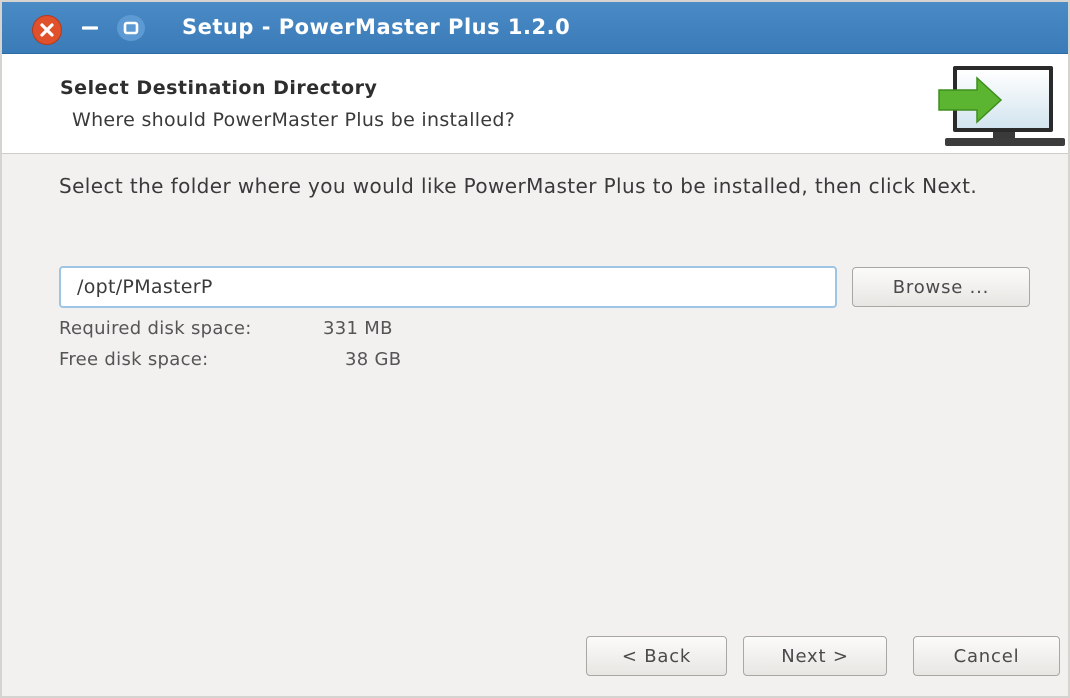  I want to click on free-space-label: Free disk space:, so click(134, 359).